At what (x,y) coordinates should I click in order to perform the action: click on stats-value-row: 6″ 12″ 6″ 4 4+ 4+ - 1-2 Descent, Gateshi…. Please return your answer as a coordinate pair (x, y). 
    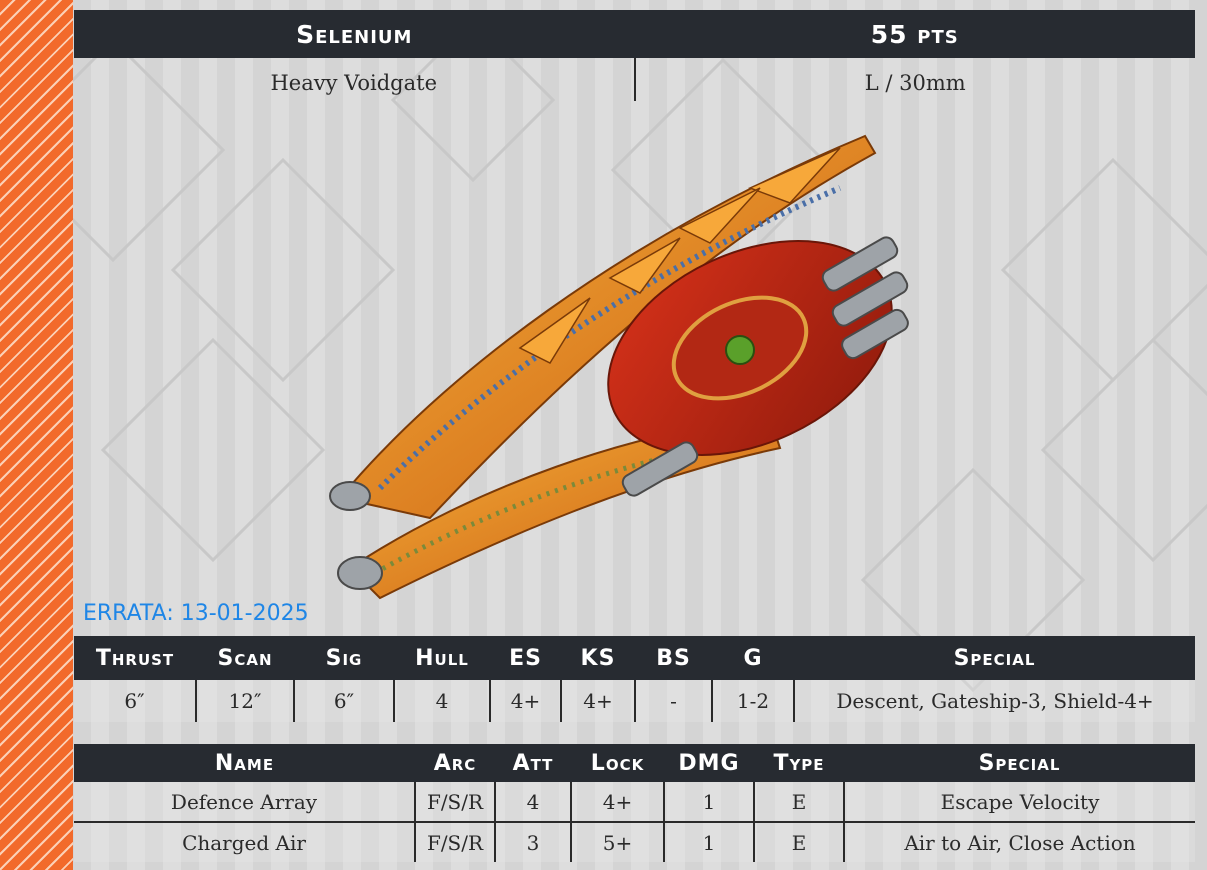
    Looking at the image, I should click on (634, 701).